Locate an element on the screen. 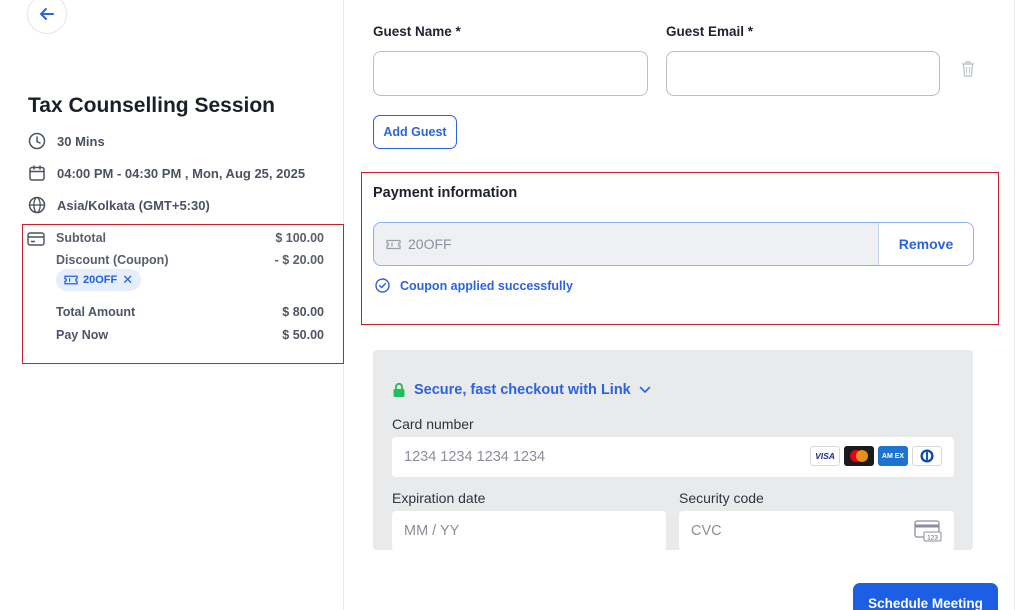 The image size is (1024, 610). cvc-card-icon: 123 is located at coordinates (928, 531).